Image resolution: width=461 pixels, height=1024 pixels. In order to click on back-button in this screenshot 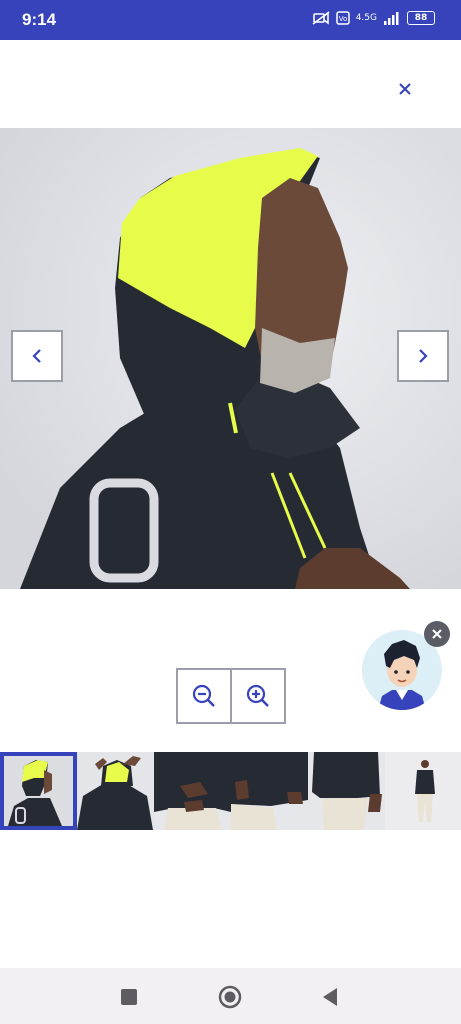, I will do `click(330, 997)`.